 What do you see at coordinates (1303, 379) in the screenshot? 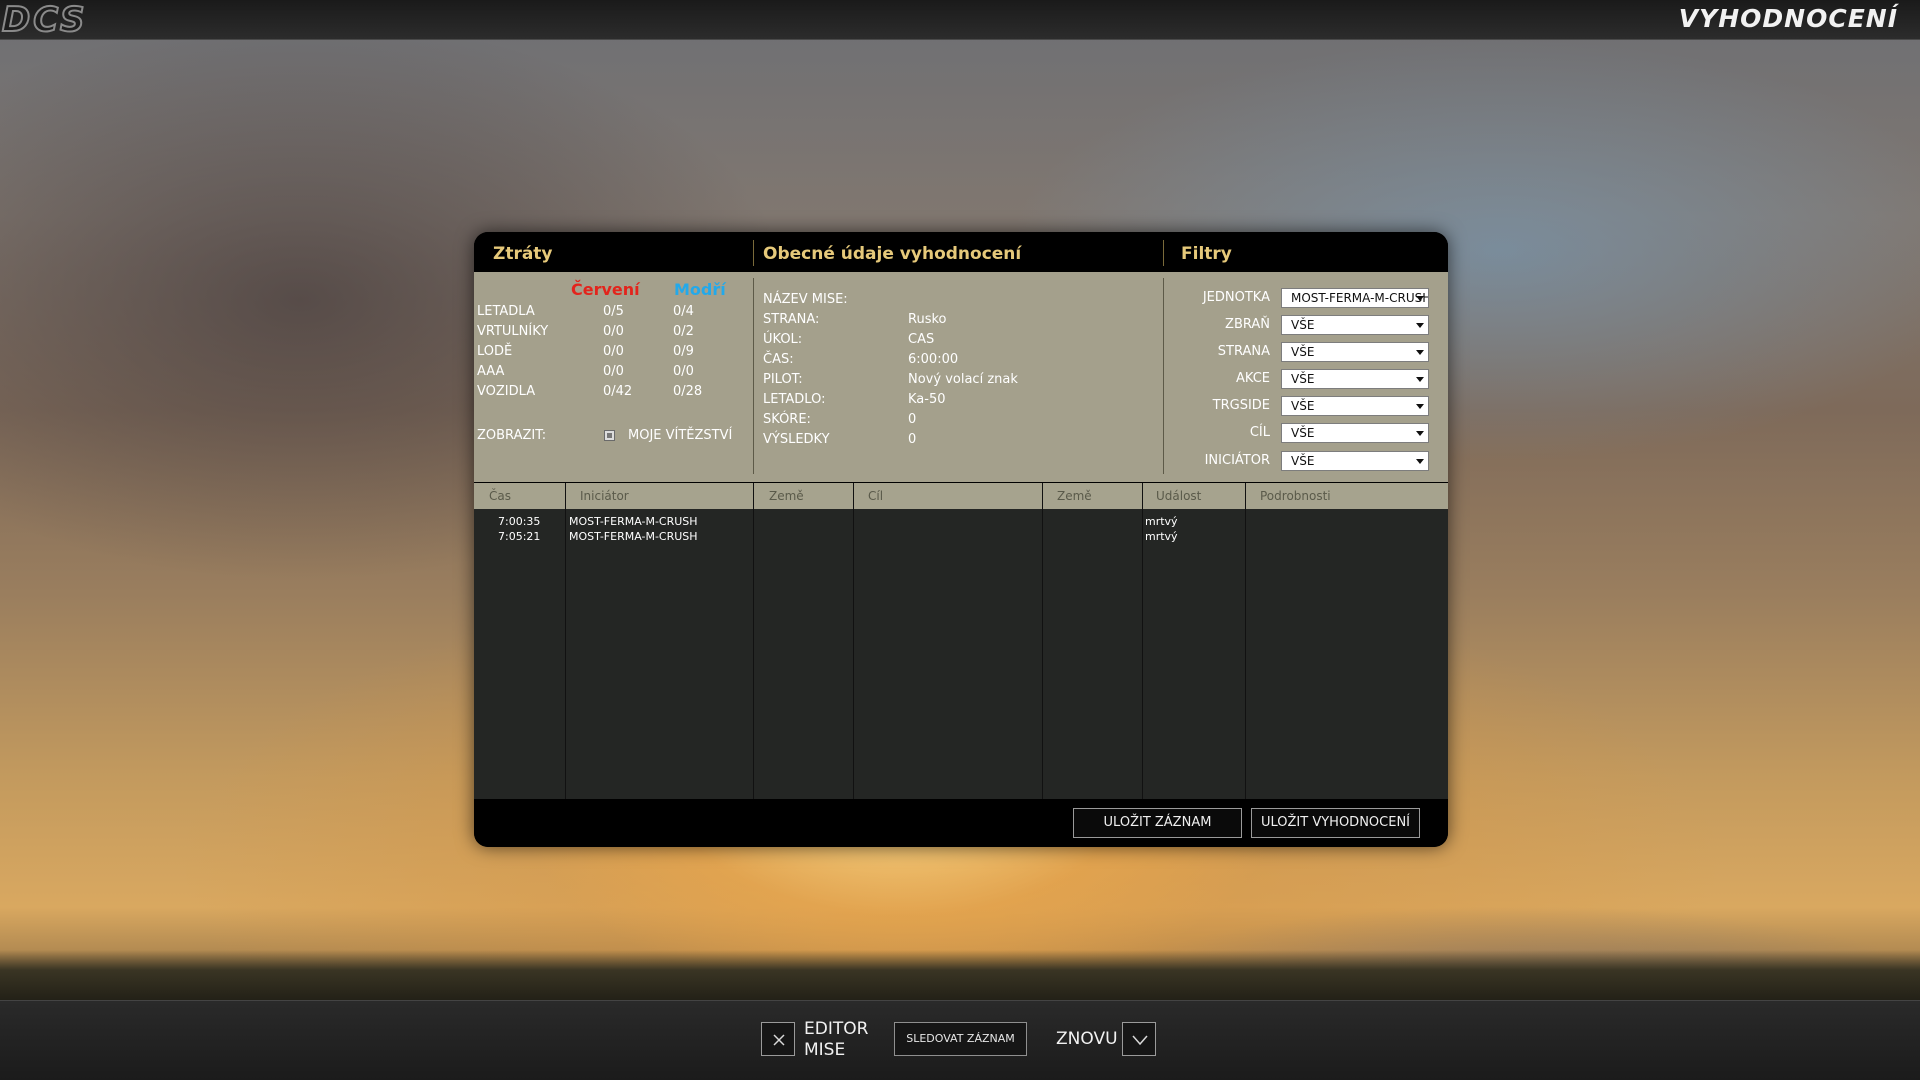
I see `filter-action-value: VŠE` at bounding box center [1303, 379].